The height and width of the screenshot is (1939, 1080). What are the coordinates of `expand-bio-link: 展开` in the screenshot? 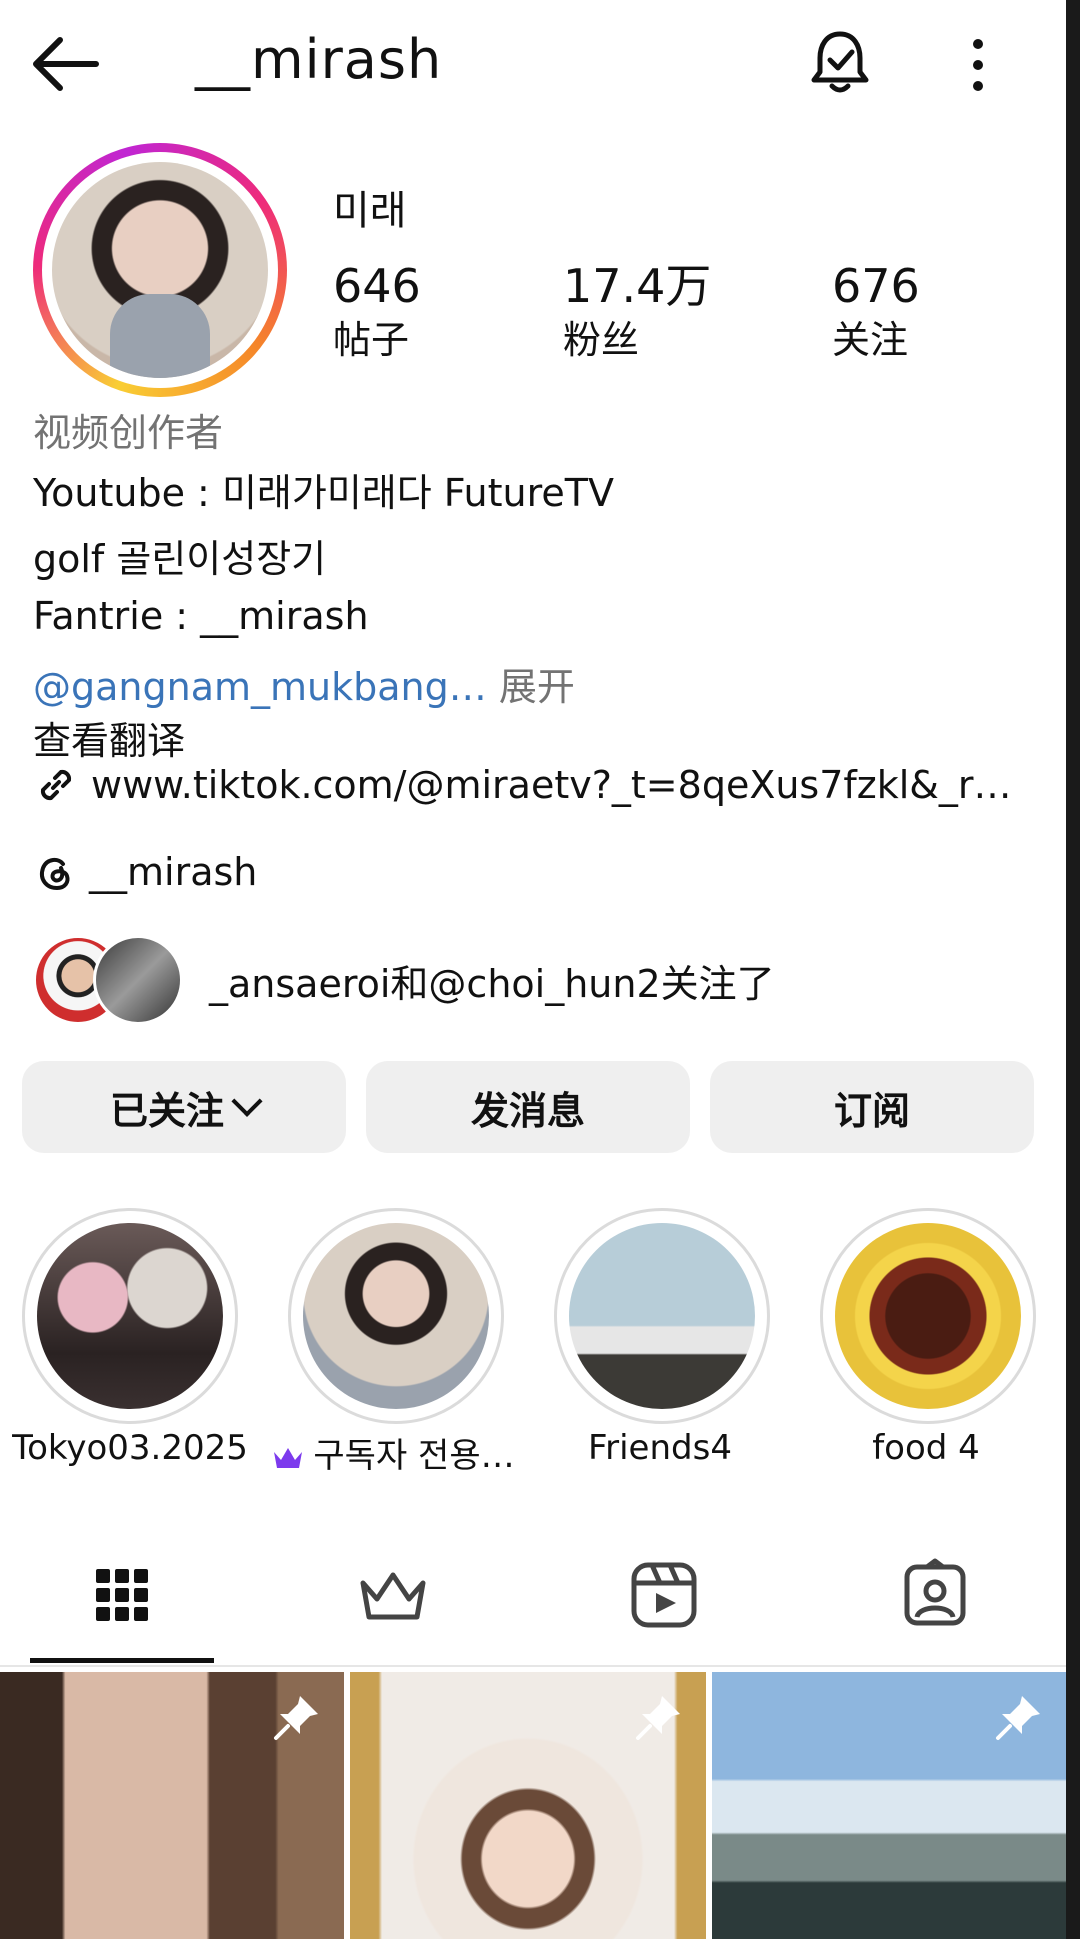 It's located at (537, 687).